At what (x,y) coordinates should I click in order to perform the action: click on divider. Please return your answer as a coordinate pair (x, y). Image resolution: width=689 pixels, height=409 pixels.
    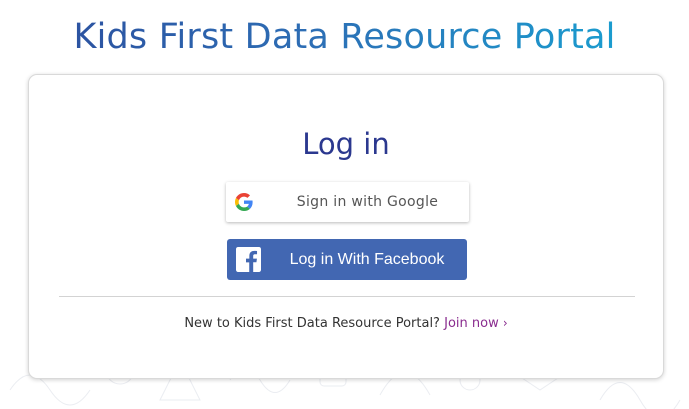
    Looking at the image, I should click on (347, 296).